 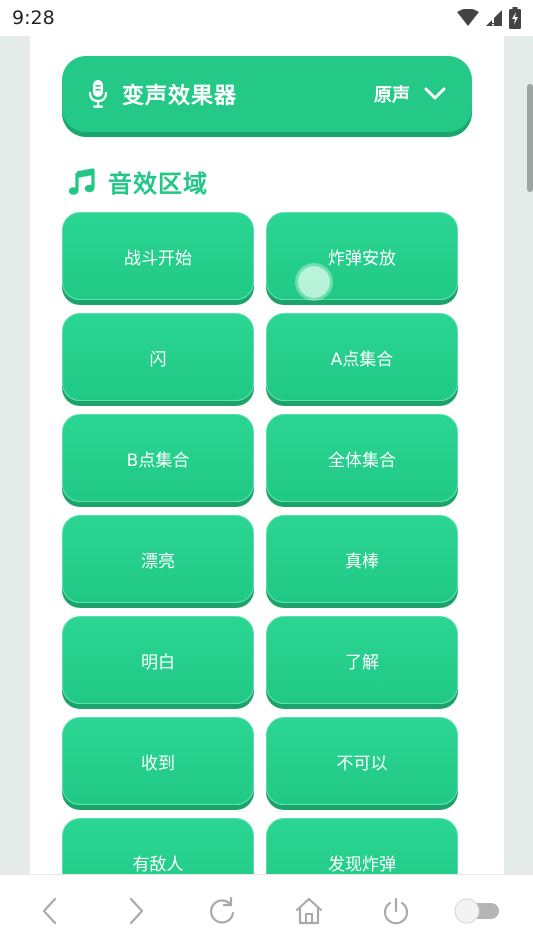 I want to click on microphone-icon, so click(x=98, y=94).